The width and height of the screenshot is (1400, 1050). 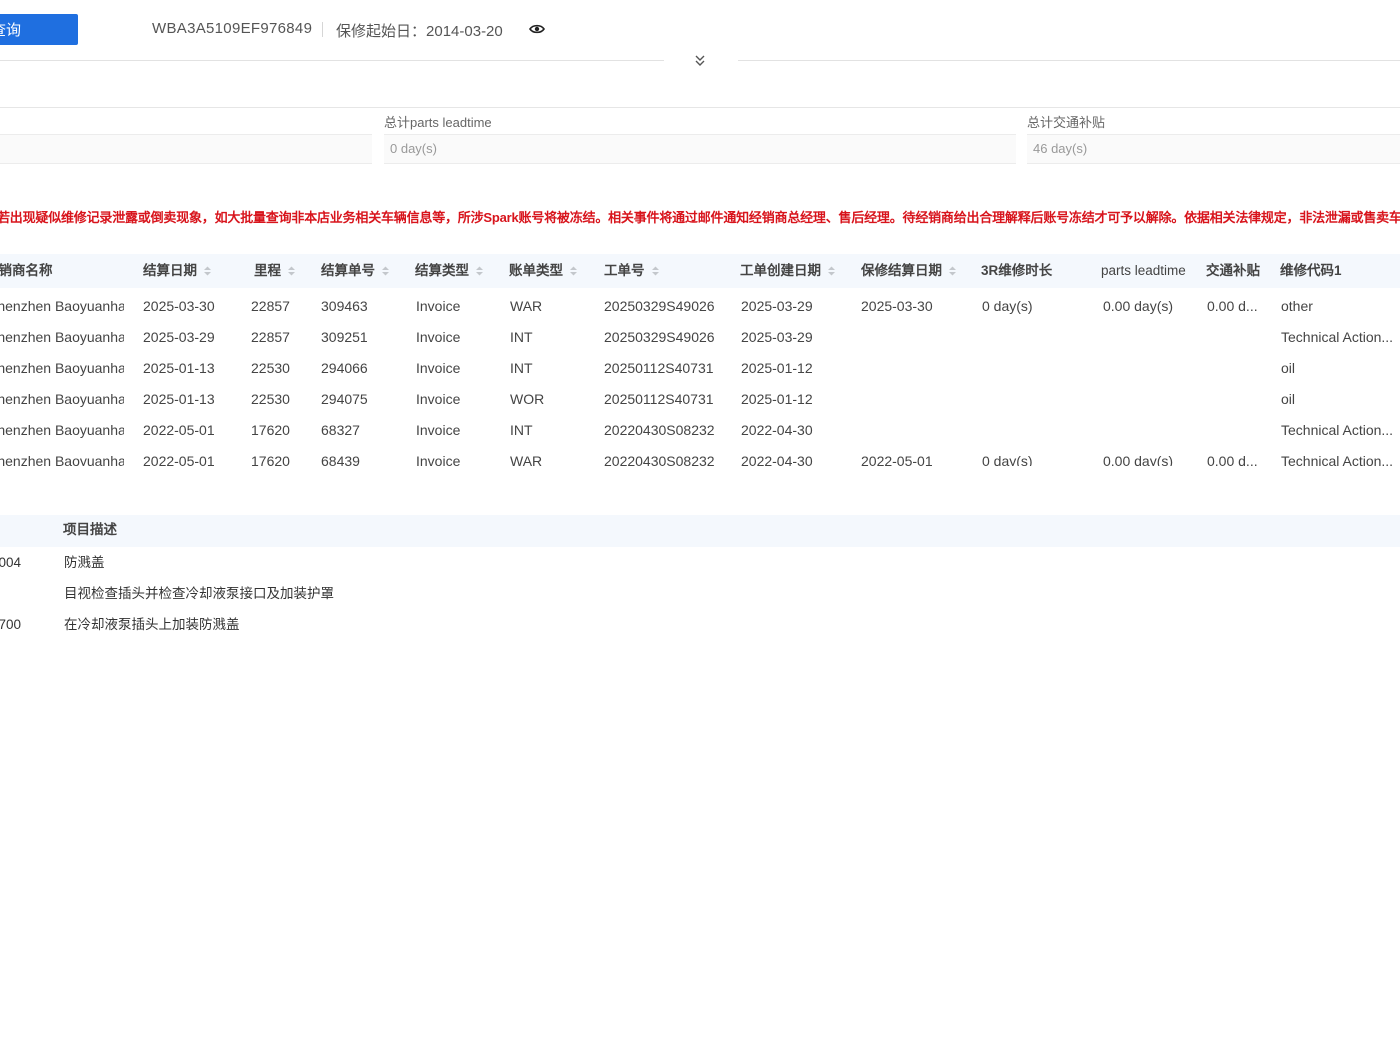 What do you see at coordinates (1007, 459) in the screenshot?
I see `table-cell: 0 day(s)` at bounding box center [1007, 459].